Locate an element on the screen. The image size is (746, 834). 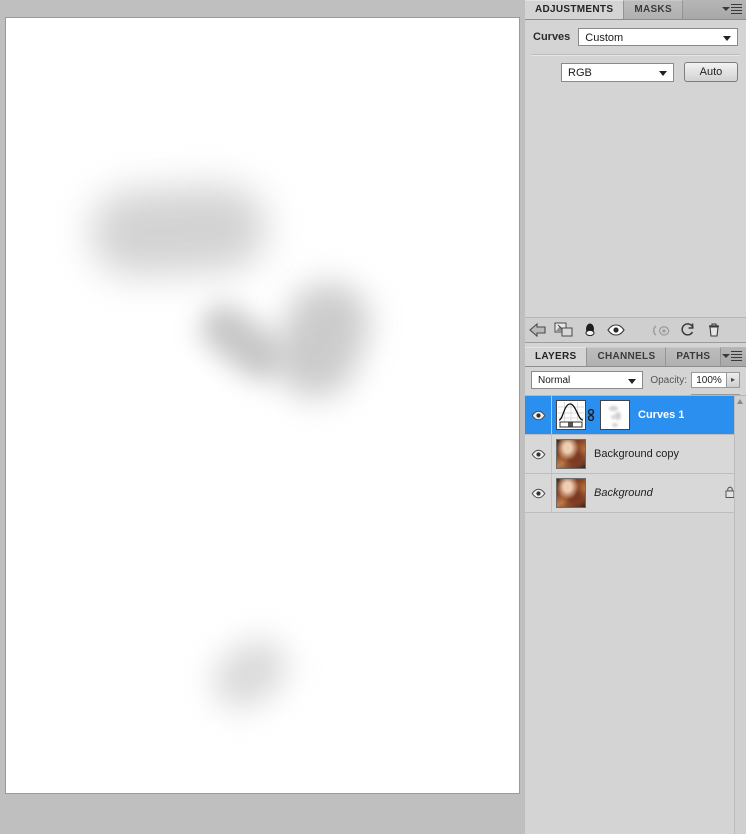
tab-adjustments: ADJUSTMENTS is located at coordinates (575, 9).